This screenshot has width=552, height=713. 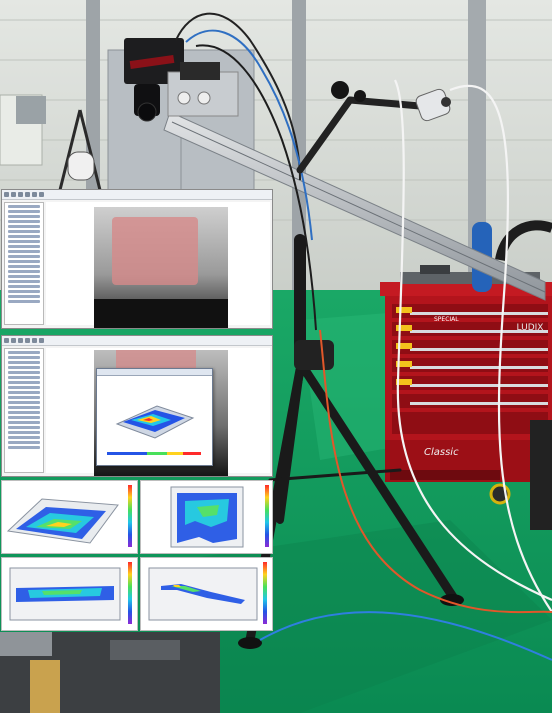 I want to click on software-window-result, so click(x=137, y=406).